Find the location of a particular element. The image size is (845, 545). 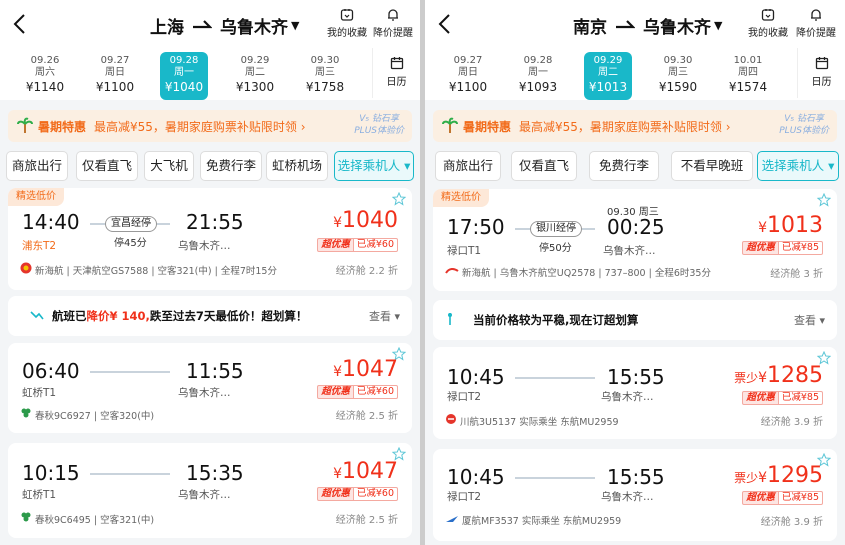

weekday-label: 周三 is located at coordinates (678, 72).